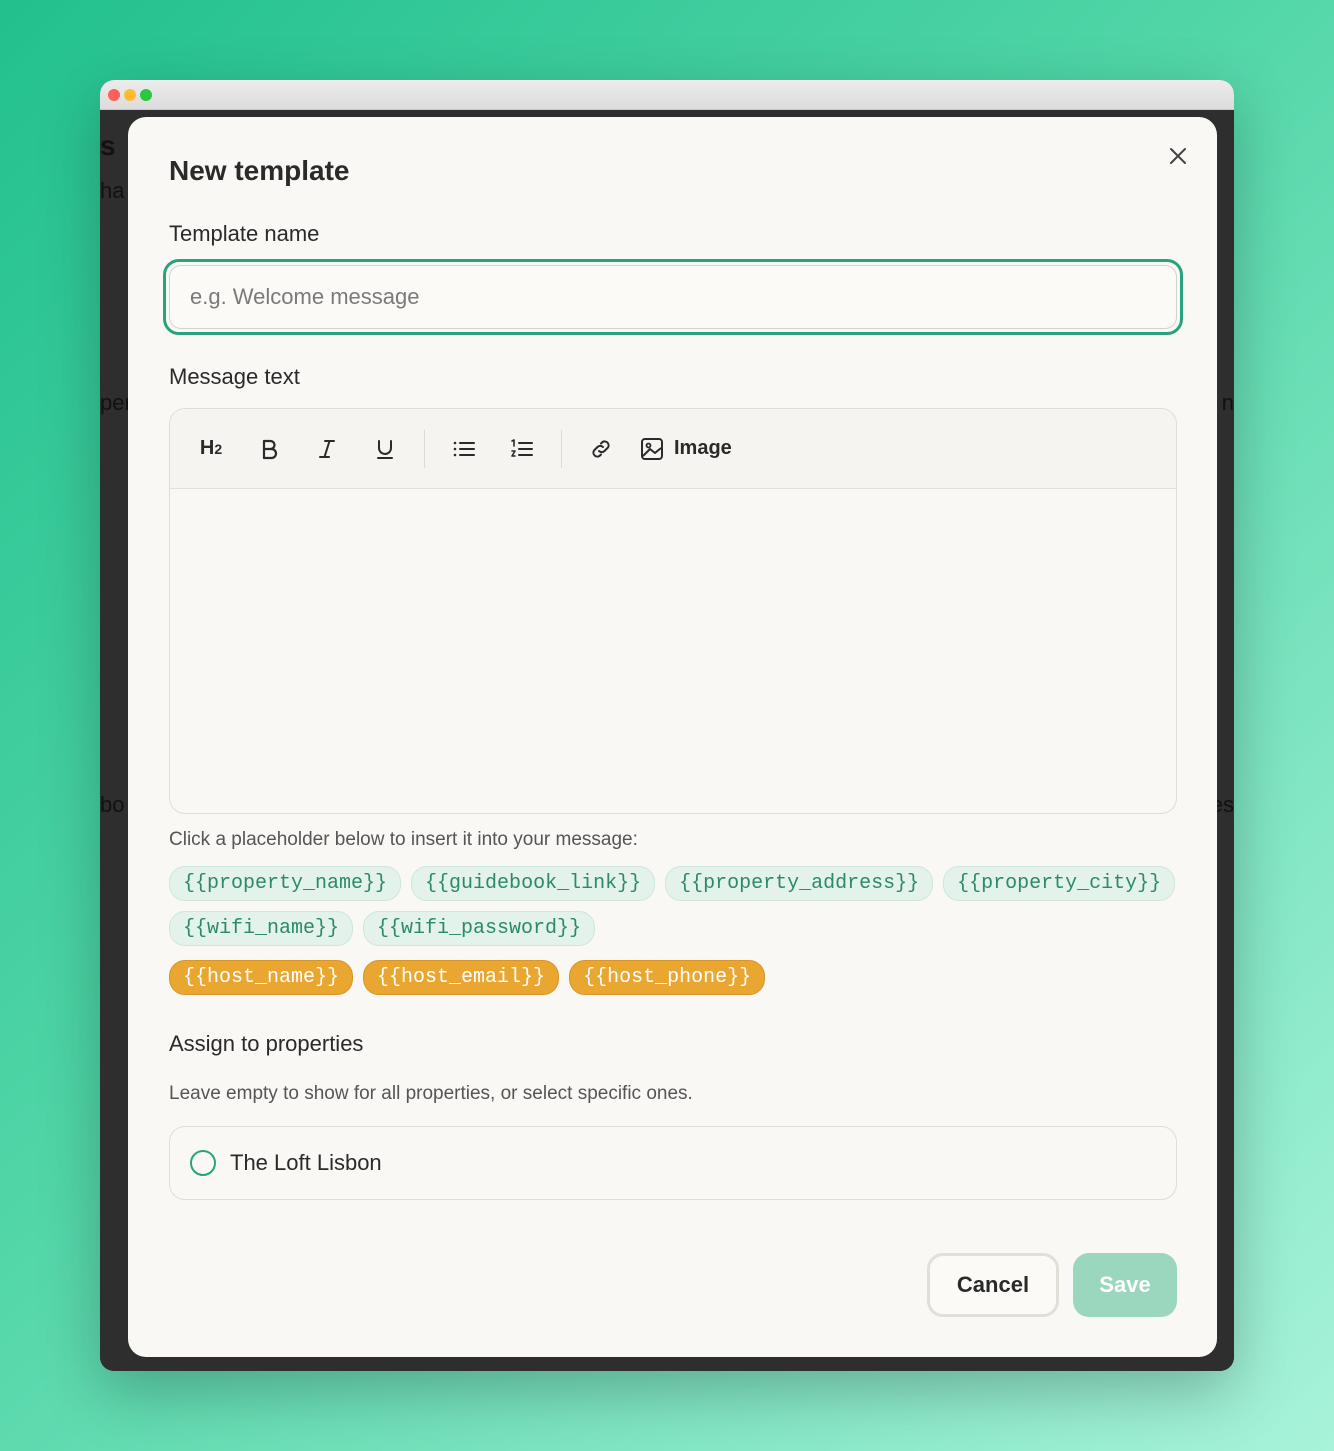  I want to click on modal-title: New template, so click(259, 170).